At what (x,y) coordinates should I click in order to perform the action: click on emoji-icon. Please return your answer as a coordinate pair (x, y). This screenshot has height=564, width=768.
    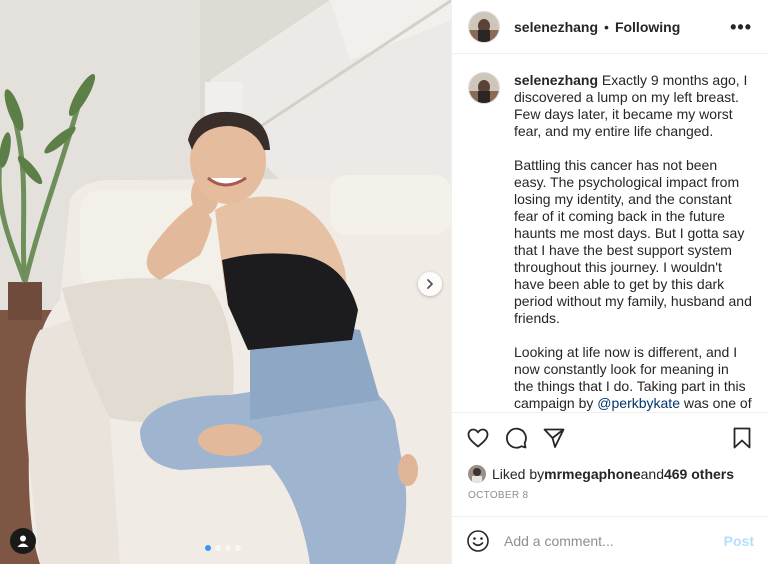
    Looking at the image, I should click on (478, 540).